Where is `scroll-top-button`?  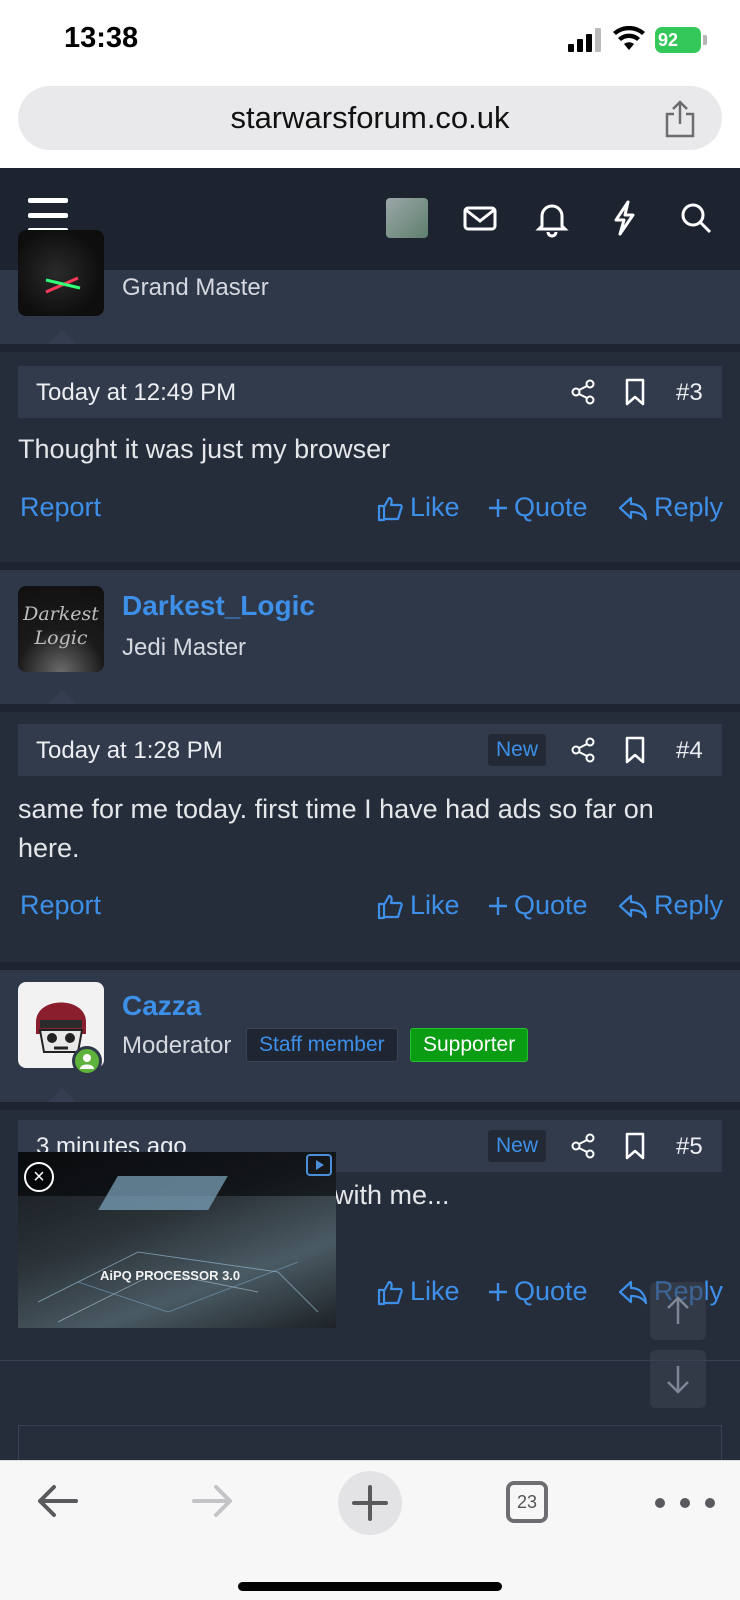
scroll-top-button is located at coordinates (678, 1311).